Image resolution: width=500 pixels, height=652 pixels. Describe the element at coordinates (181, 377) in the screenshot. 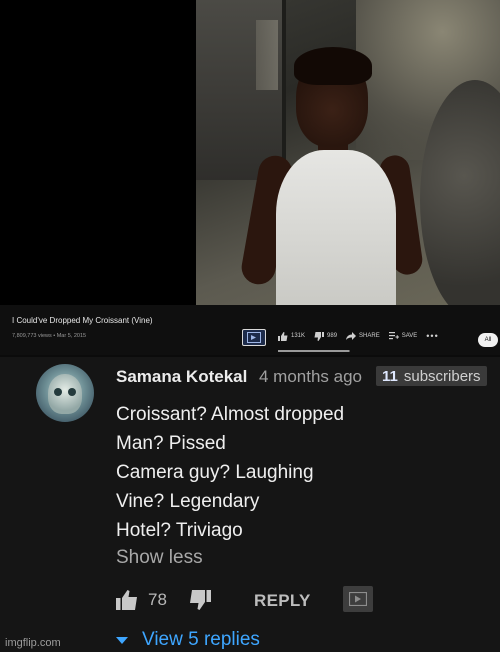

I see `comment-author: Samana Kotekal` at that location.